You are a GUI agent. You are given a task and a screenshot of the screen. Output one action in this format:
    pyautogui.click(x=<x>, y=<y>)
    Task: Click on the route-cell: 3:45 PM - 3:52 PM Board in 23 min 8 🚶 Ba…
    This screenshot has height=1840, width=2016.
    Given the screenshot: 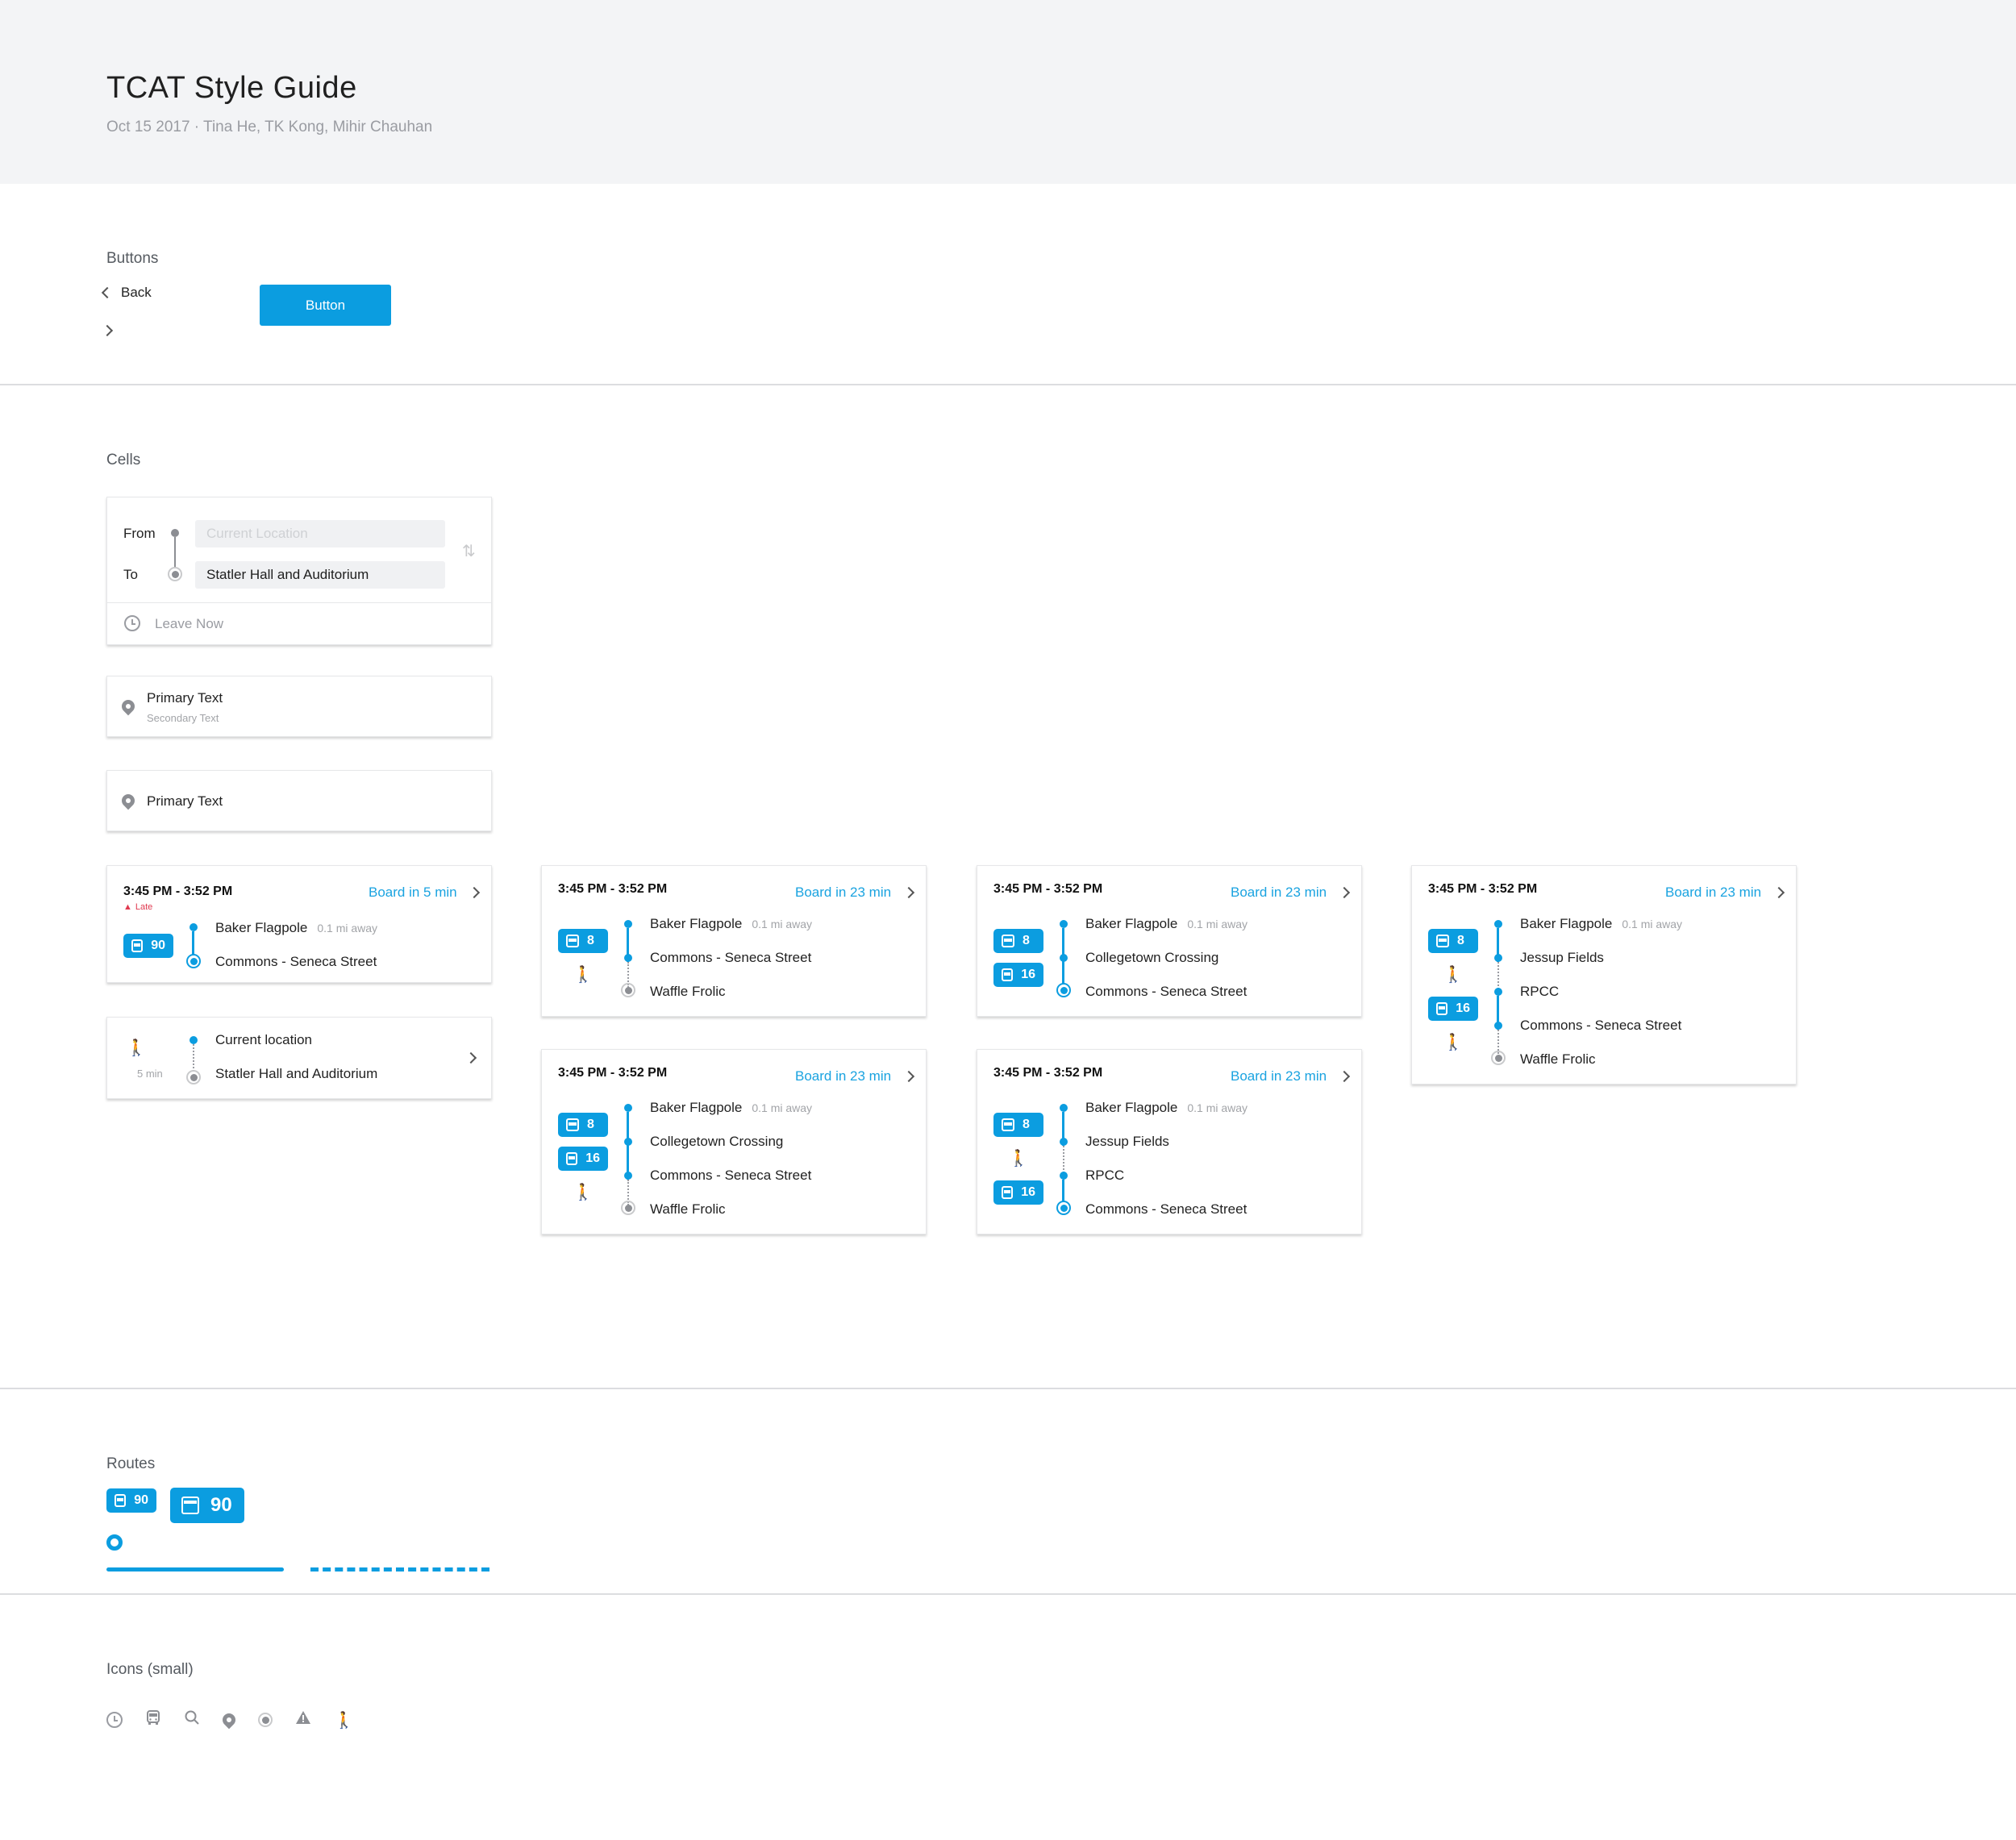 What is the action you would take?
    pyautogui.click(x=734, y=941)
    